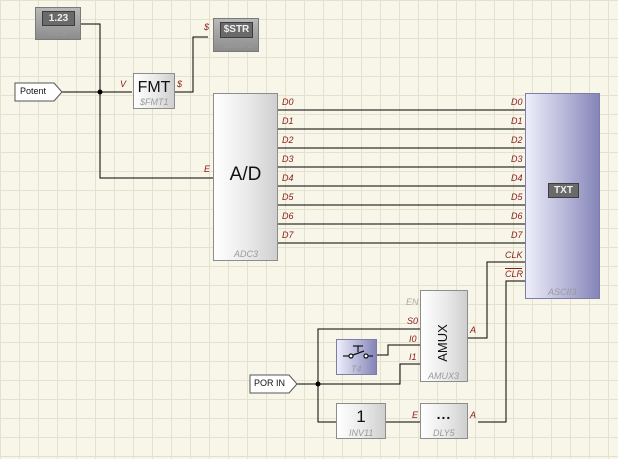 This screenshot has height=459, width=618. What do you see at coordinates (245, 174) in the screenshot?
I see `adc-title: A/D` at bounding box center [245, 174].